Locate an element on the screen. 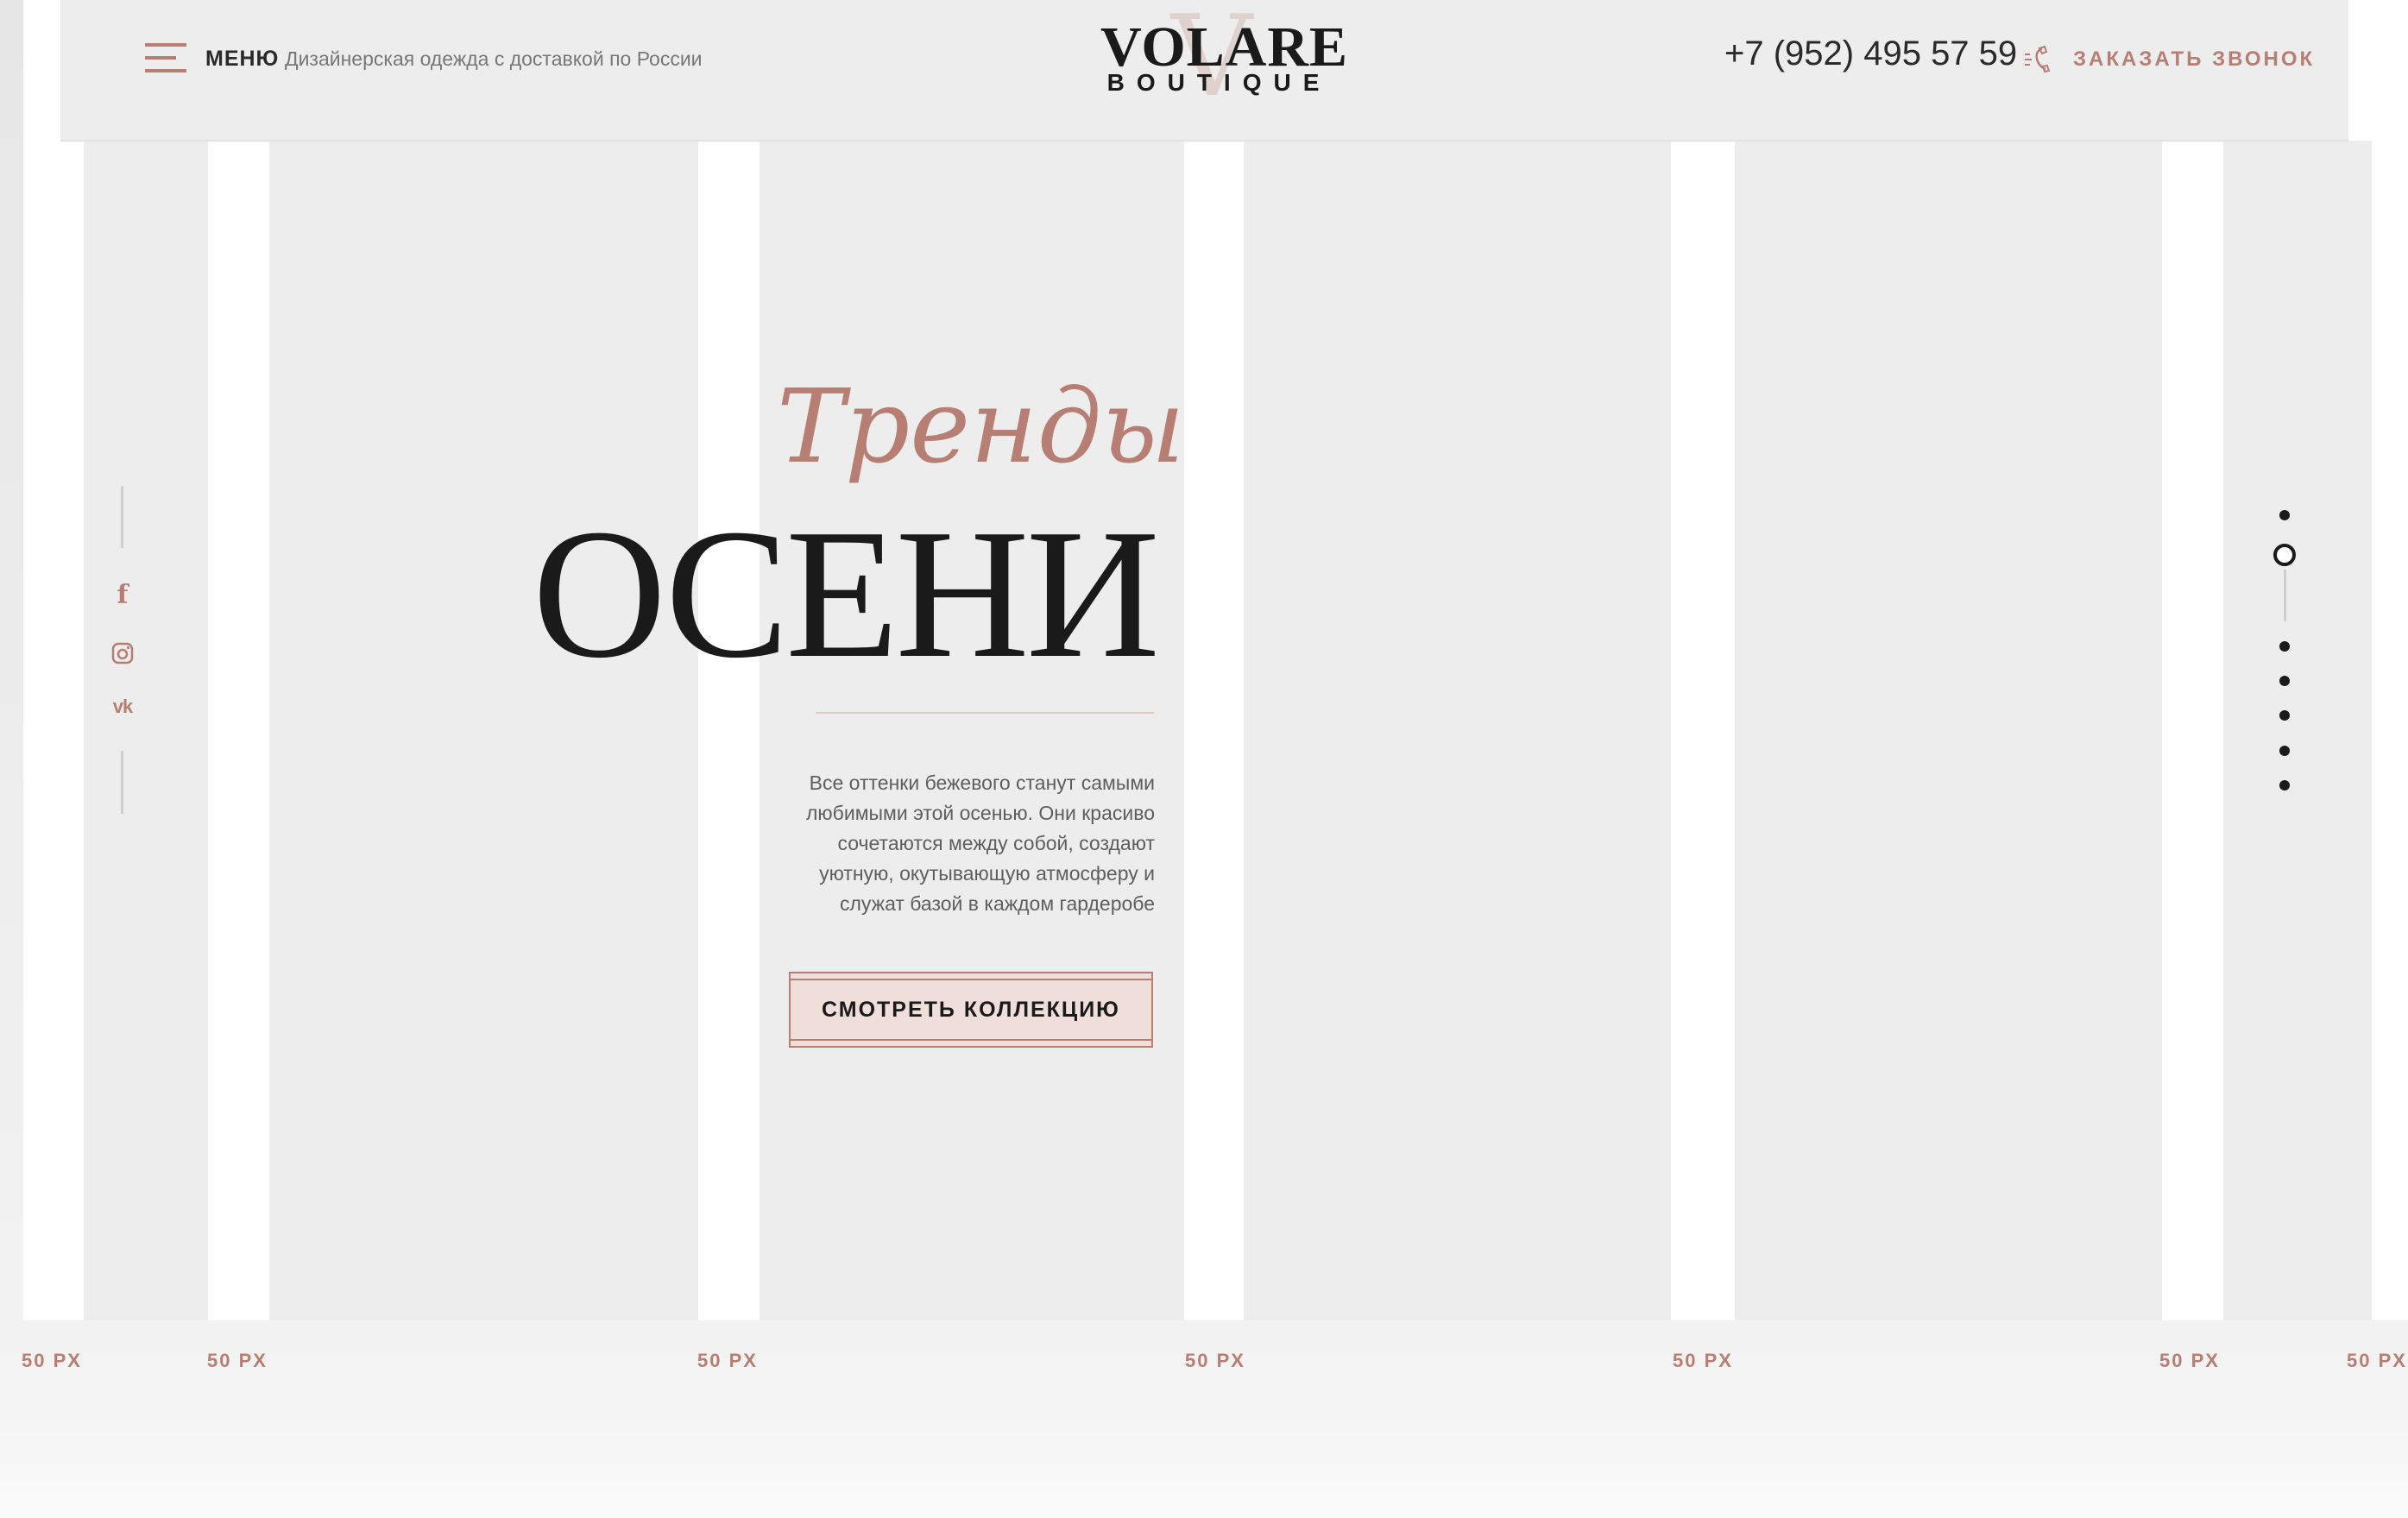 The width and height of the screenshot is (2408, 1518). social-divider-top is located at coordinates (122, 517).